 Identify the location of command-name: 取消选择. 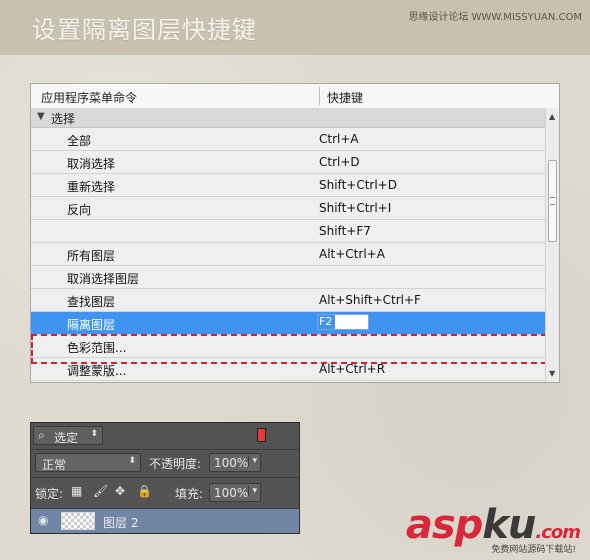
(91, 164).